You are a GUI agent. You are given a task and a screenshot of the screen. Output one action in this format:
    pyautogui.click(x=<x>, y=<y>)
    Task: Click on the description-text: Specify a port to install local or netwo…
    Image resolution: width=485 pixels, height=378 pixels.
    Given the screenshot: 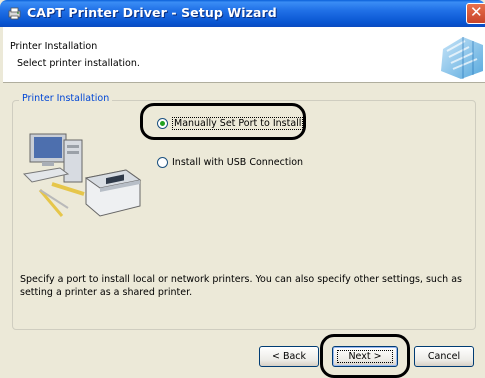 What is the action you would take?
    pyautogui.click(x=241, y=286)
    